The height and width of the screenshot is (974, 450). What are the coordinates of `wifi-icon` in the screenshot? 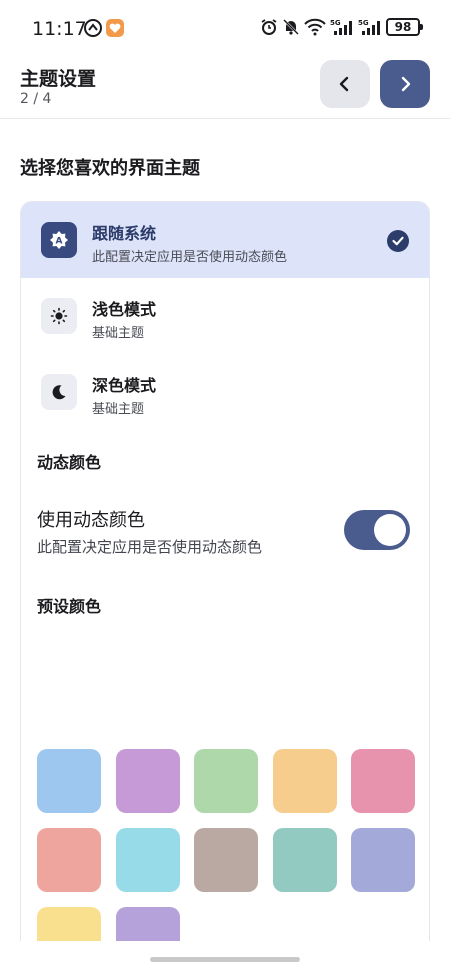 It's located at (315, 27).